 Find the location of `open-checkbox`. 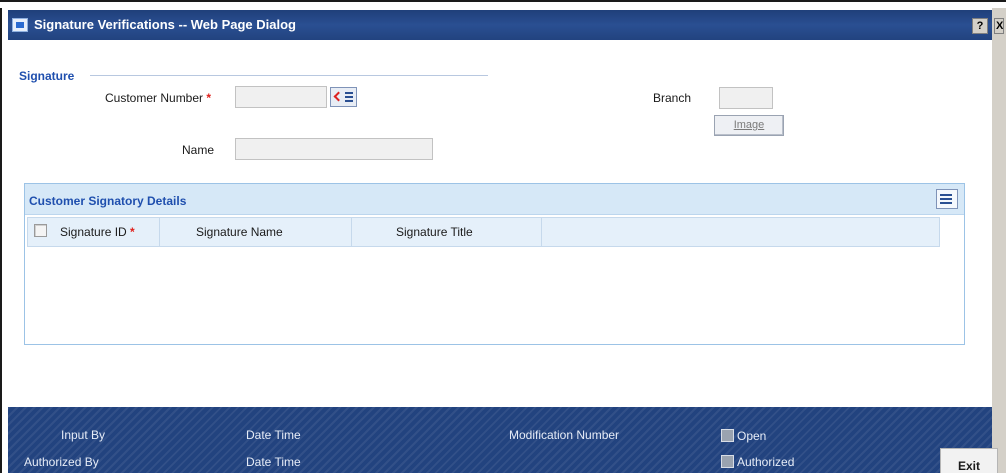

open-checkbox is located at coordinates (727, 435).